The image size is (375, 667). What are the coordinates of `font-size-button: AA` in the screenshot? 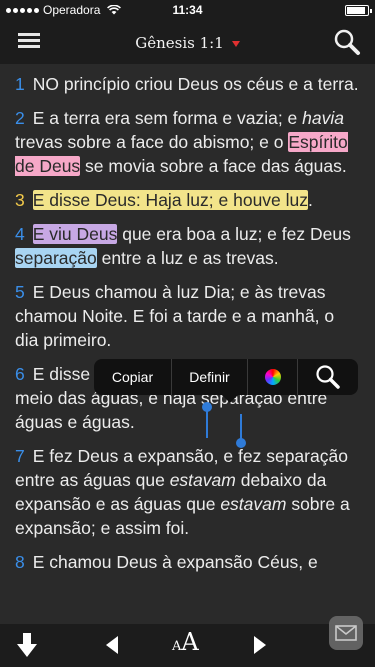 It's located at (185, 642).